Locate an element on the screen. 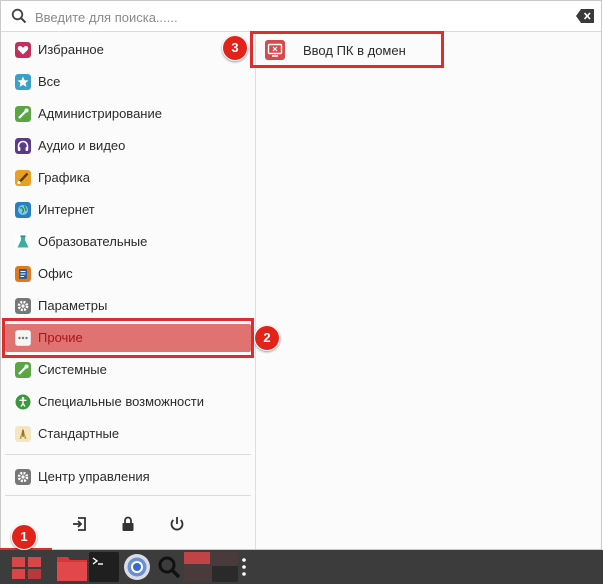  heart-icon is located at coordinates (23, 50).